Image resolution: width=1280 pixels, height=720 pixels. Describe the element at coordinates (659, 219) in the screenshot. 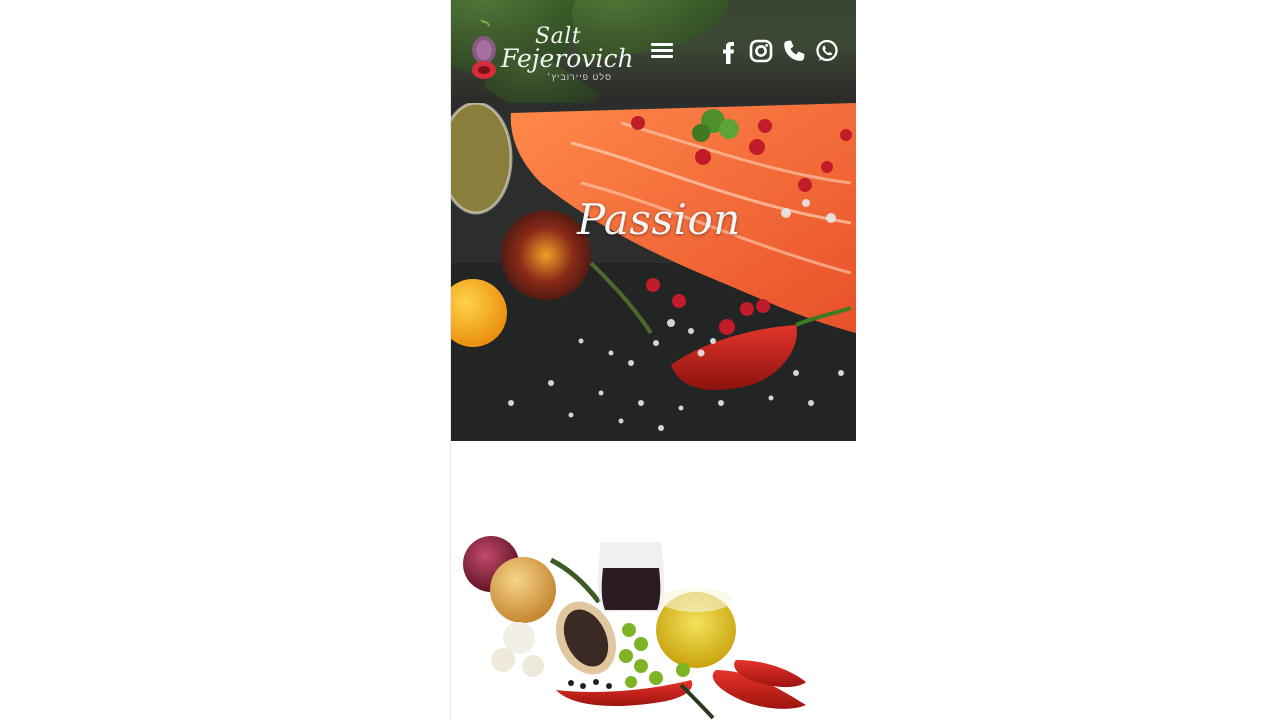

I see `hero-title: Passion` at that location.